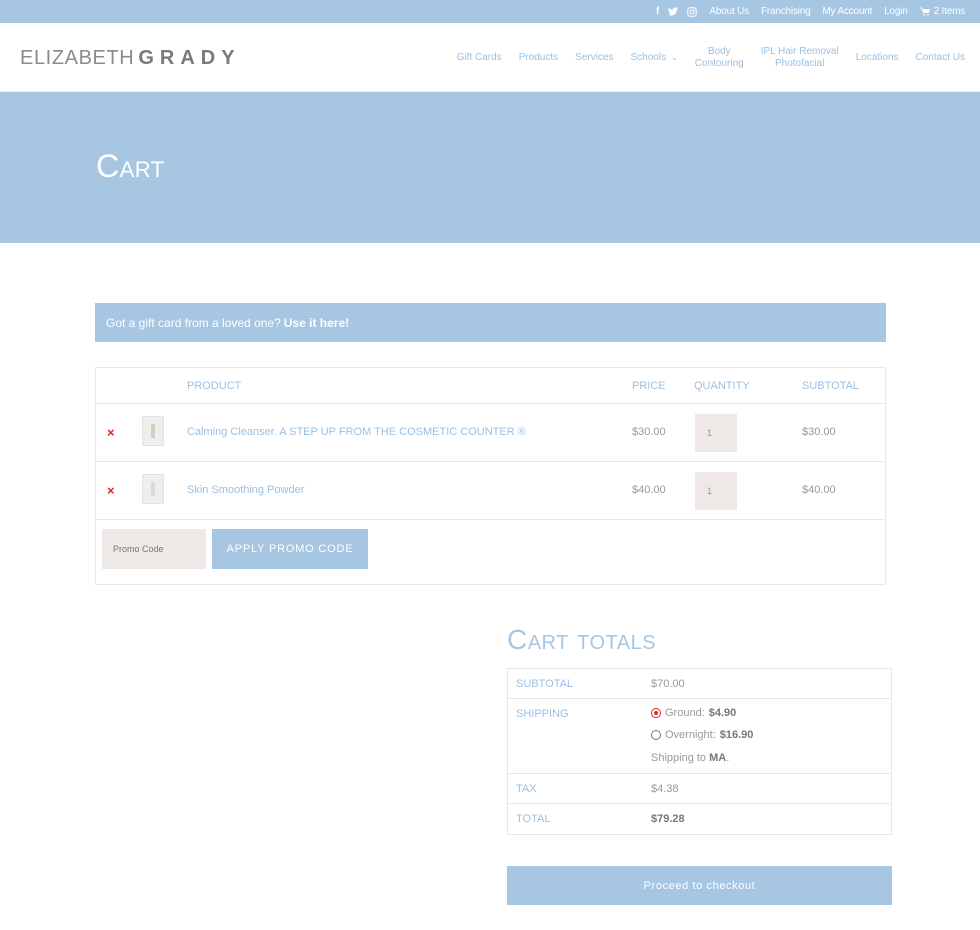 The height and width of the screenshot is (930, 980). I want to click on cart-table-header: PRODUCT PRICE QUANTITY SUBTOTAL, so click(490, 386).